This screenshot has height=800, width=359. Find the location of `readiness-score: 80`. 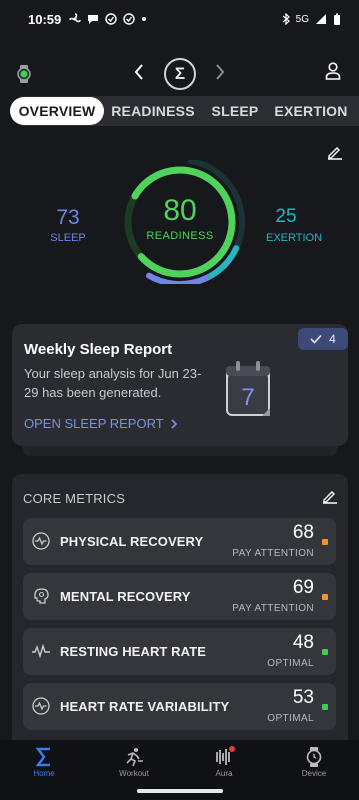

readiness-score: 80 is located at coordinates (180, 210).